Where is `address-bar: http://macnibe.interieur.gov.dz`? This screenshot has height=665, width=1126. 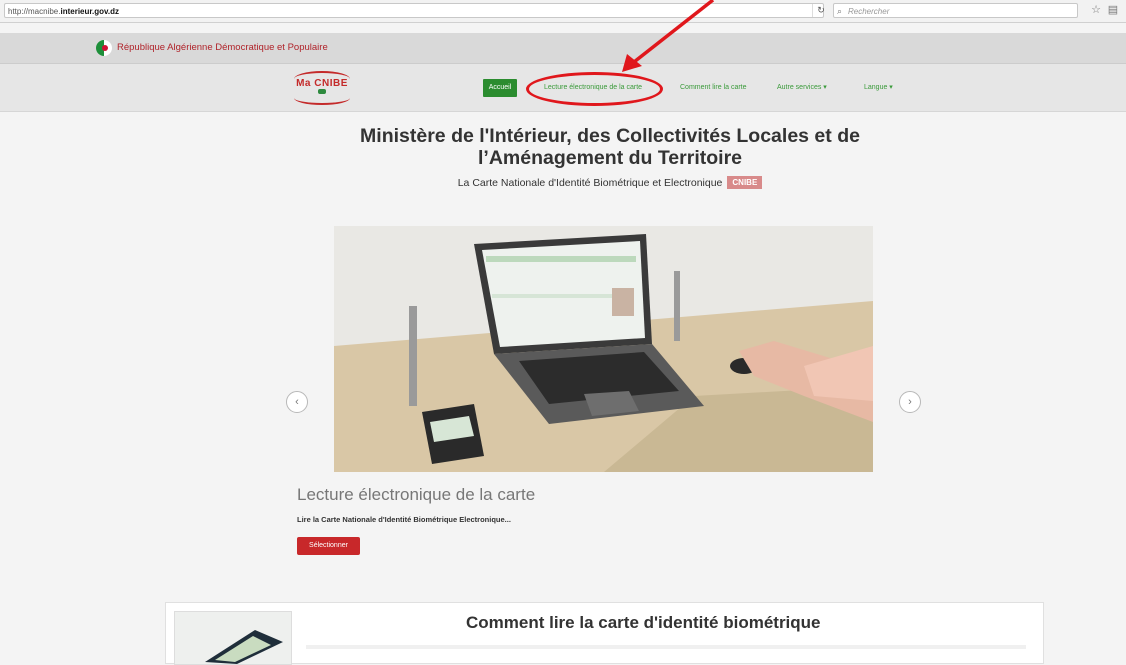 address-bar: http://macnibe.interieur.gov.dz is located at coordinates (414, 10).